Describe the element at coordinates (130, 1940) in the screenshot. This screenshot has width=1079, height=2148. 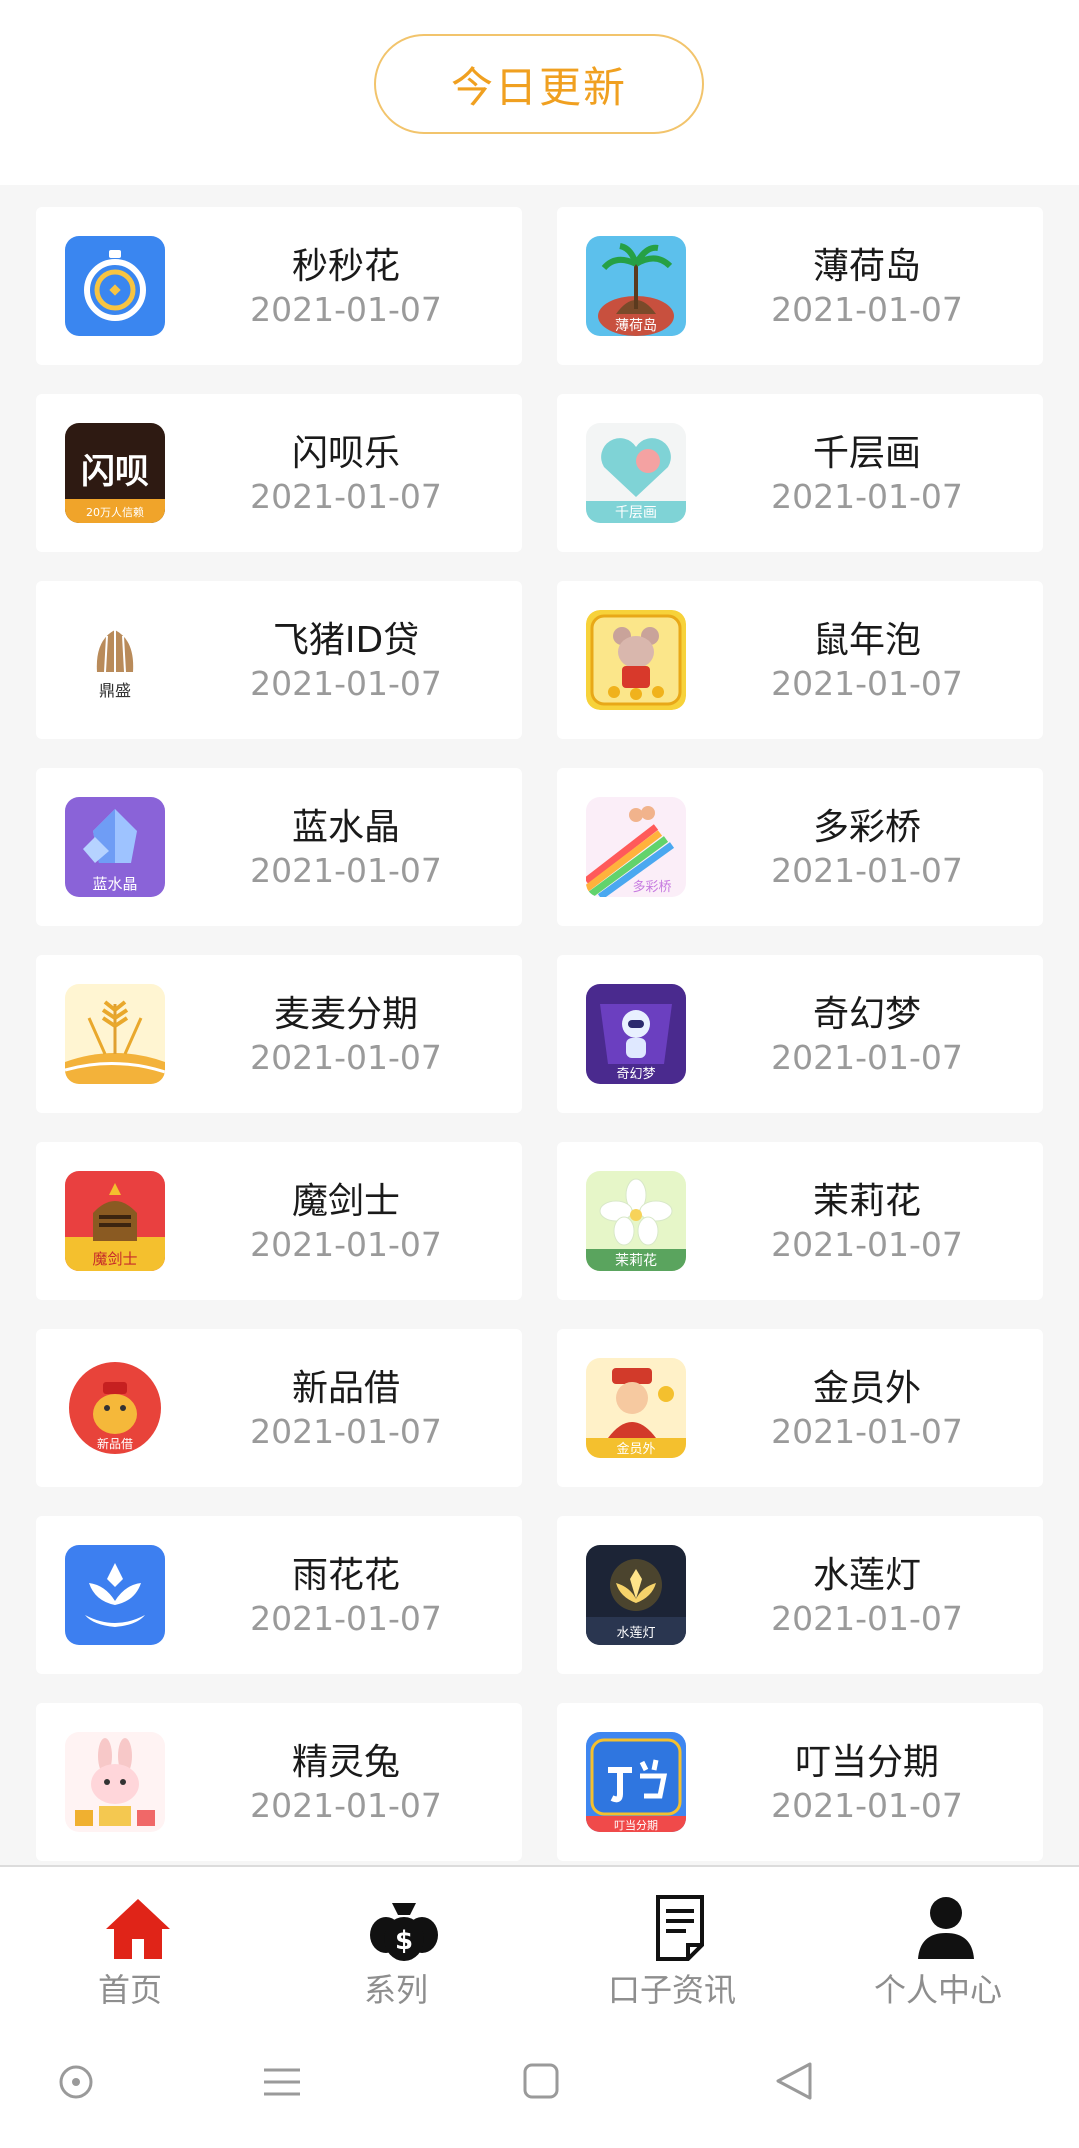
I see `tab-home: 首页` at that location.